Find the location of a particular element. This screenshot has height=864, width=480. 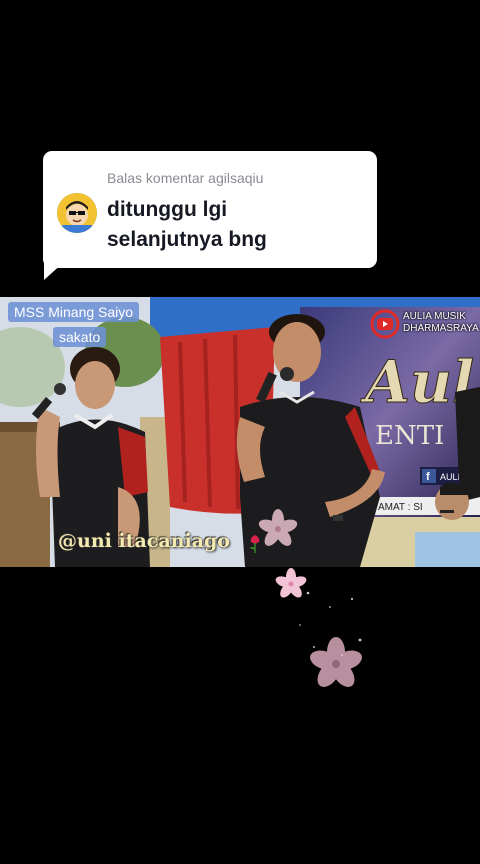

sakura-flower-icon is located at coordinates (278, 527).